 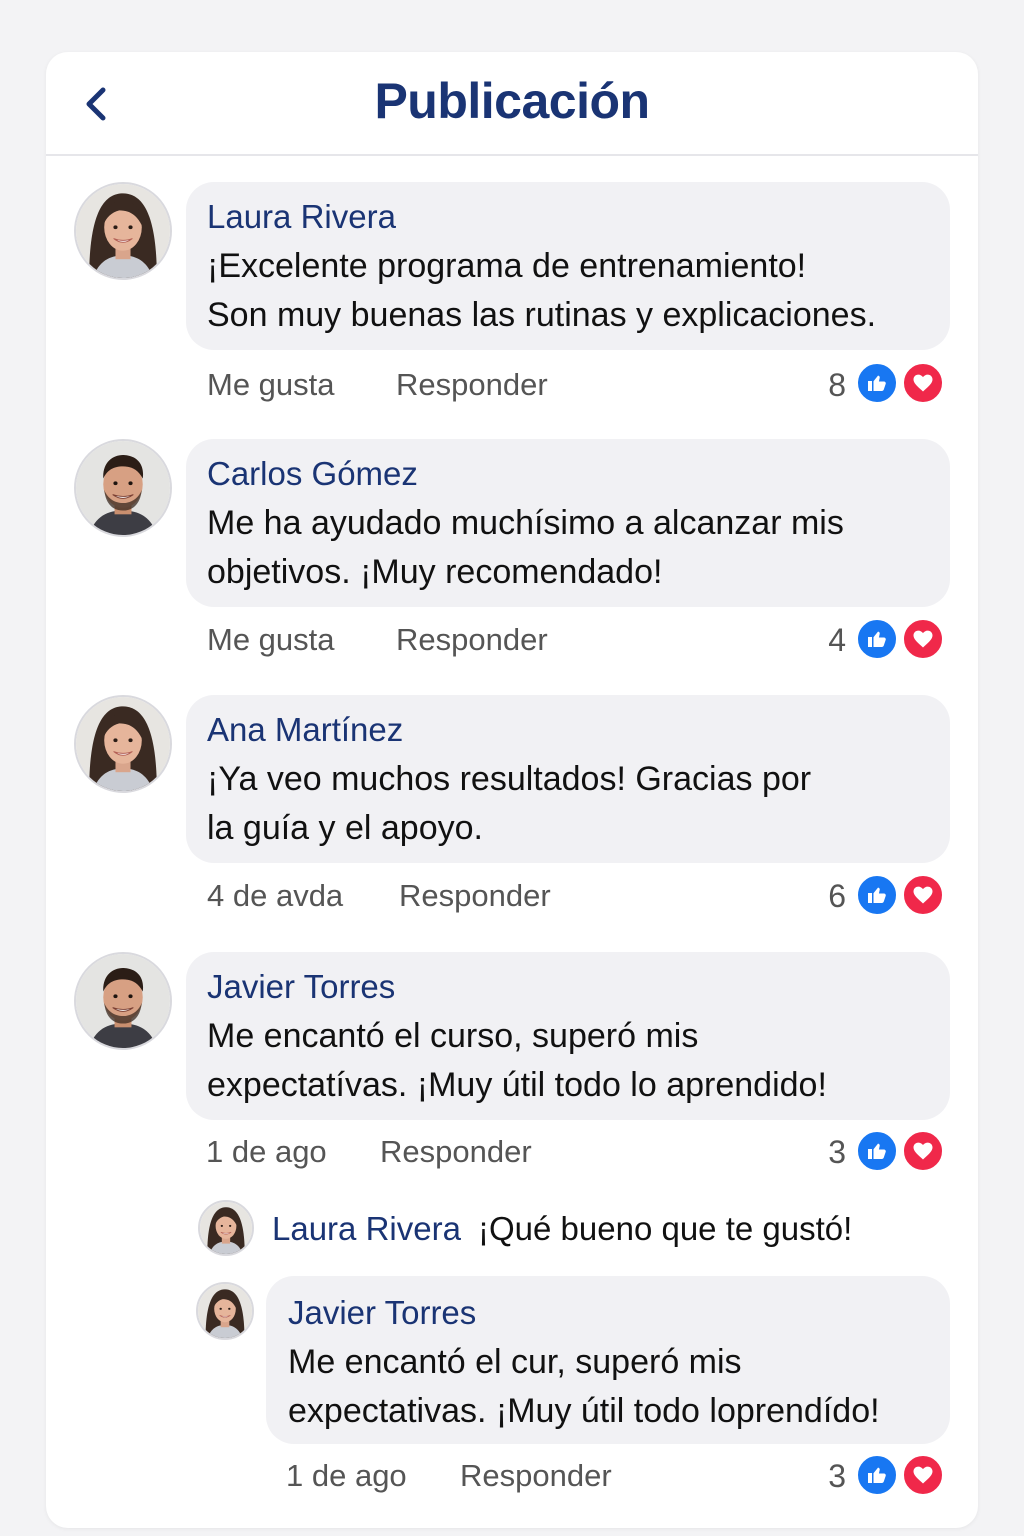 I want to click on comment-author: Ana Martínez, so click(x=305, y=730).